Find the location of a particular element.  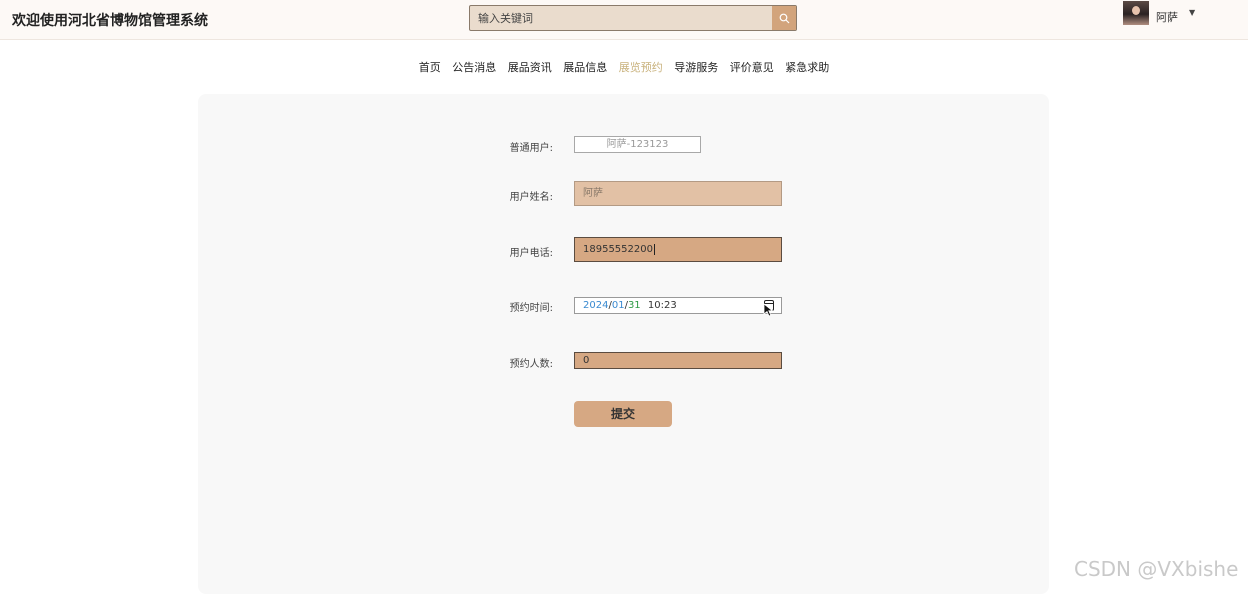

top-bar: 欢迎使用河北省博物馆管理系统 阿萨 ▼ is located at coordinates (624, 20).